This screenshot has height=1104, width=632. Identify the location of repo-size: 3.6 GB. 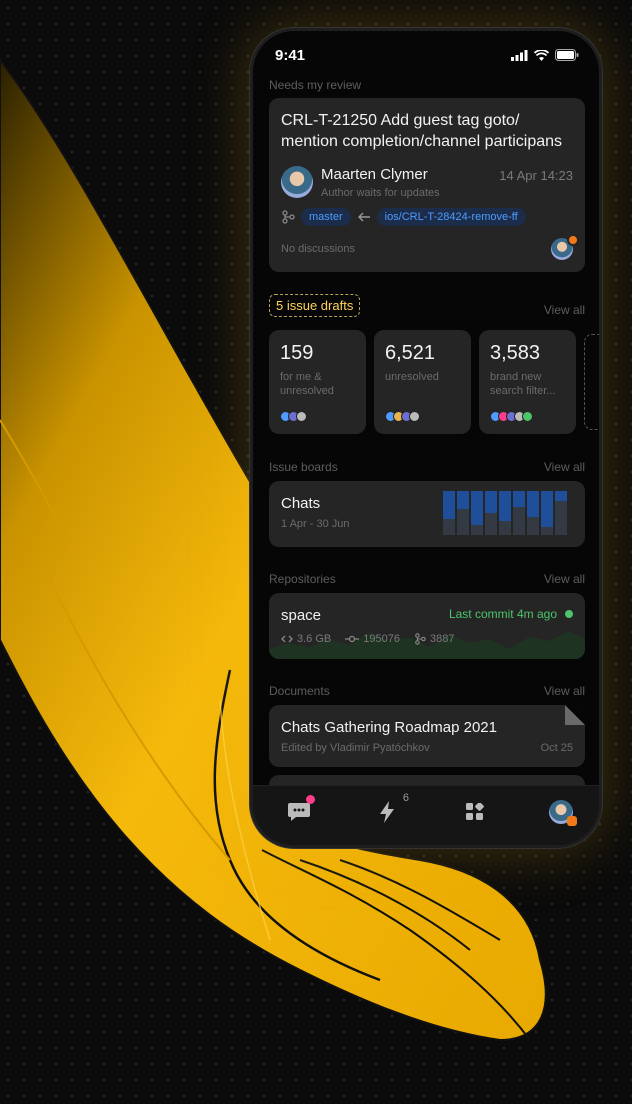
(314, 639).